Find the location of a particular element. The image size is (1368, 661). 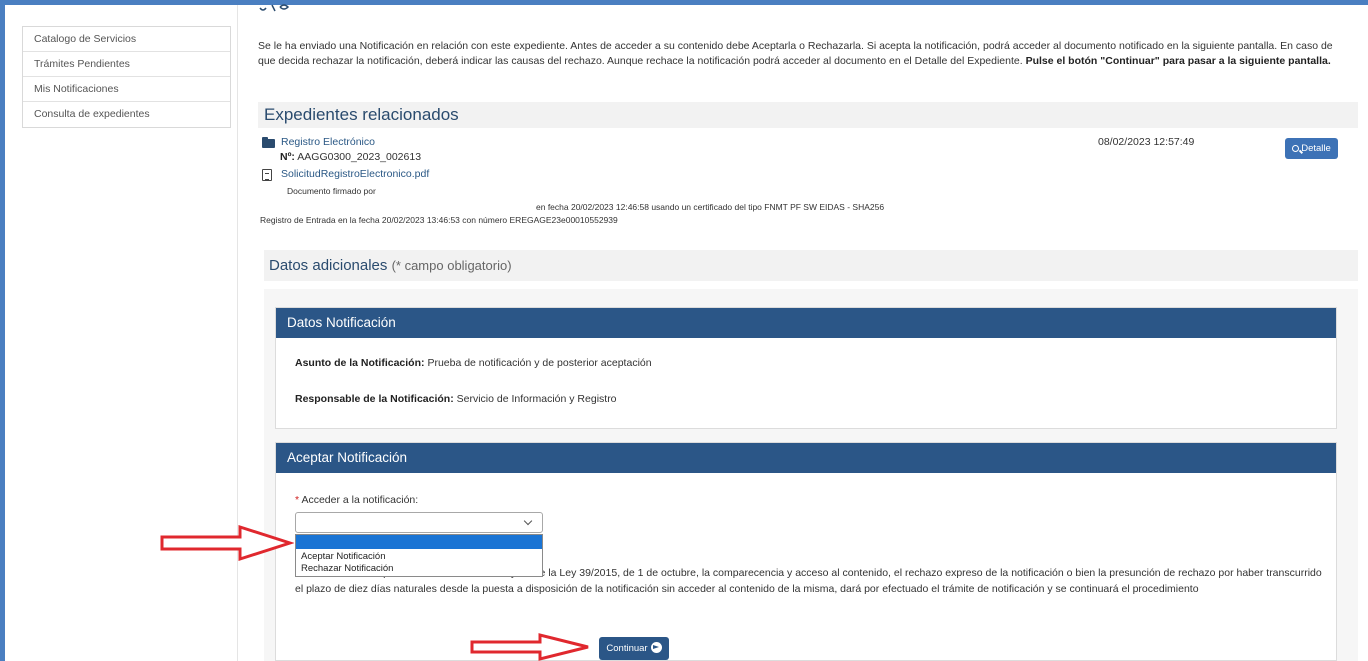

required-field-note: (* campo obligatorio) is located at coordinates (451, 265).